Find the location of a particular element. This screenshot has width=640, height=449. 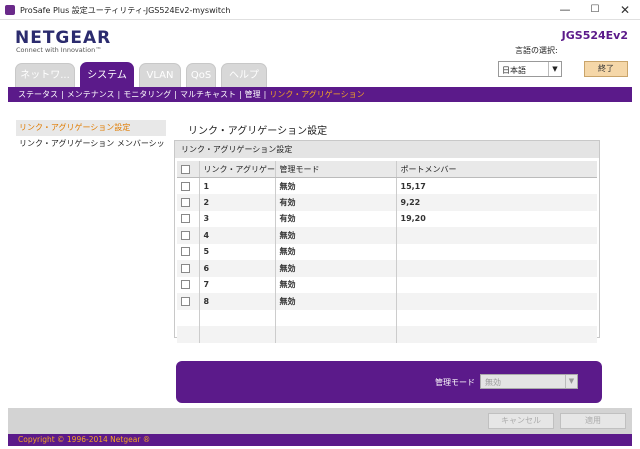

logout-button: 終了 is located at coordinates (606, 69).